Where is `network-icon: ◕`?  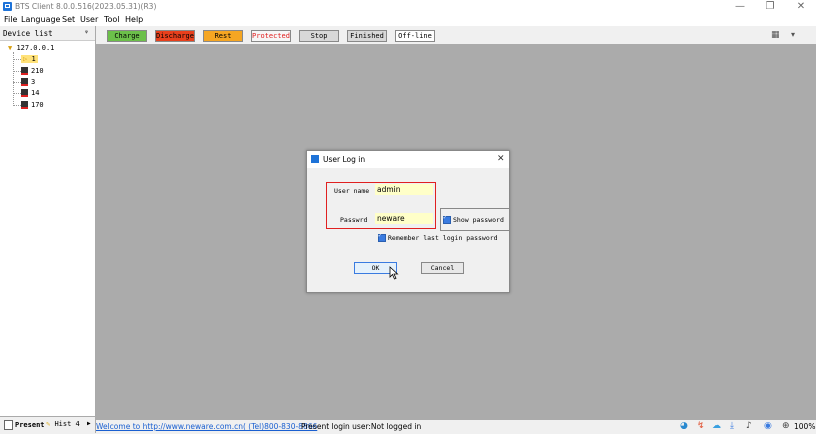 network-icon: ◕ is located at coordinates (684, 426).